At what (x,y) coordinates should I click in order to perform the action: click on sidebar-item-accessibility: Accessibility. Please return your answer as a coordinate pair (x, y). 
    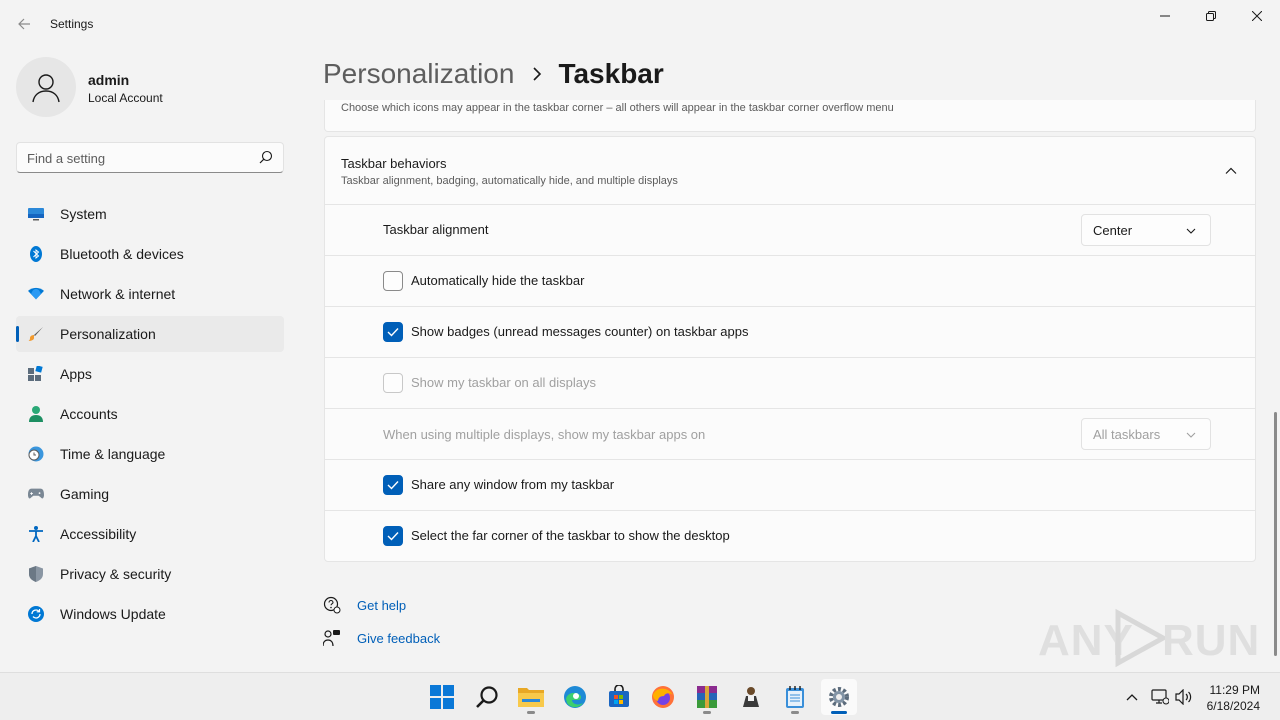
    Looking at the image, I should click on (150, 534).